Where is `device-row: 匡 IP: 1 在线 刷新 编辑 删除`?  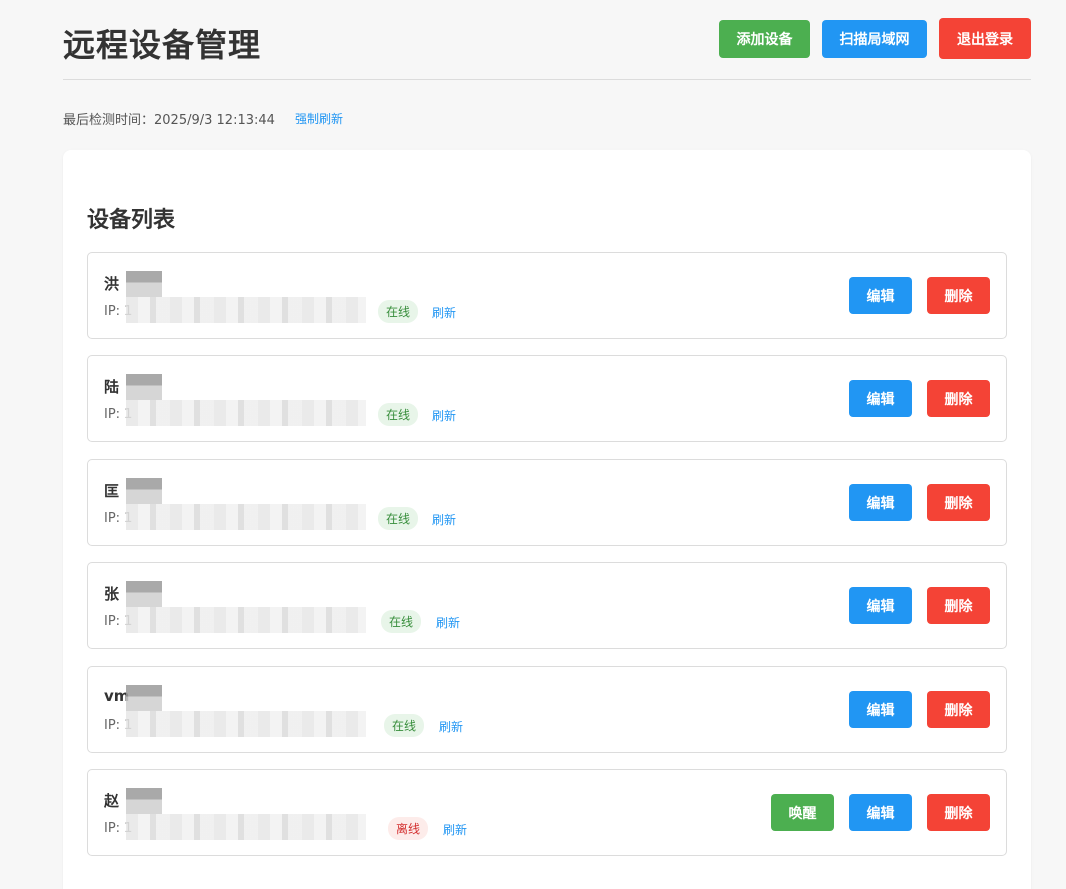
device-row: 匡 IP: 1 在线 刷新 编辑 删除 is located at coordinates (547, 502).